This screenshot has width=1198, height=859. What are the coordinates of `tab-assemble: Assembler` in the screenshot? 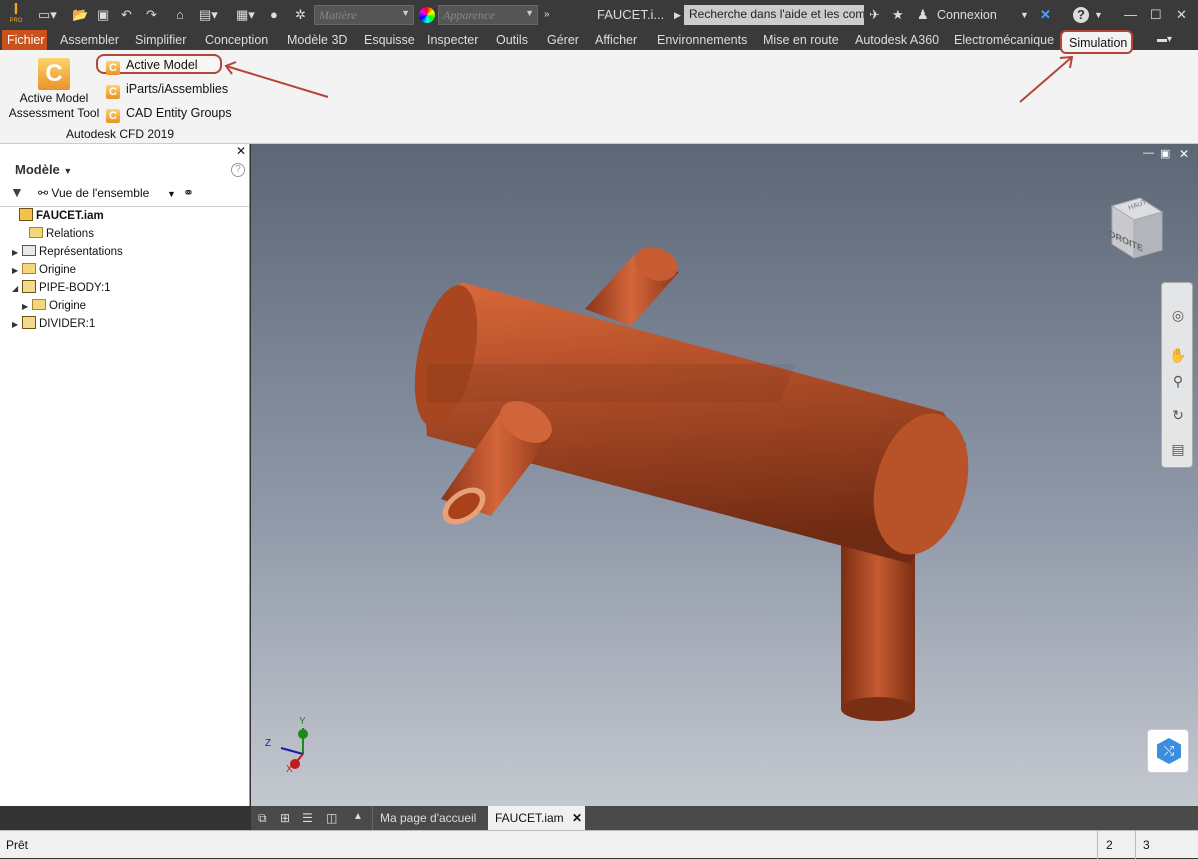 It's located at (89, 40).